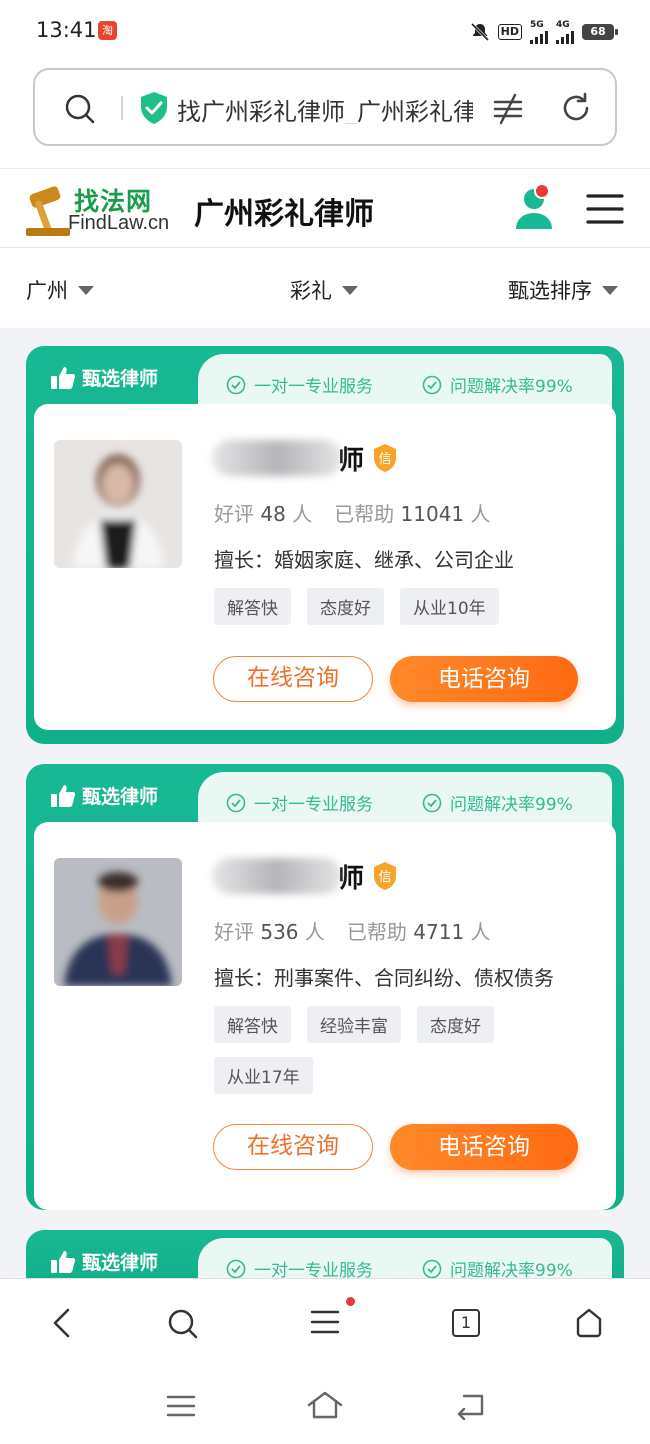 The width and height of the screenshot is (650, 1444). I want to click on reload-icon, so click(576, 108).